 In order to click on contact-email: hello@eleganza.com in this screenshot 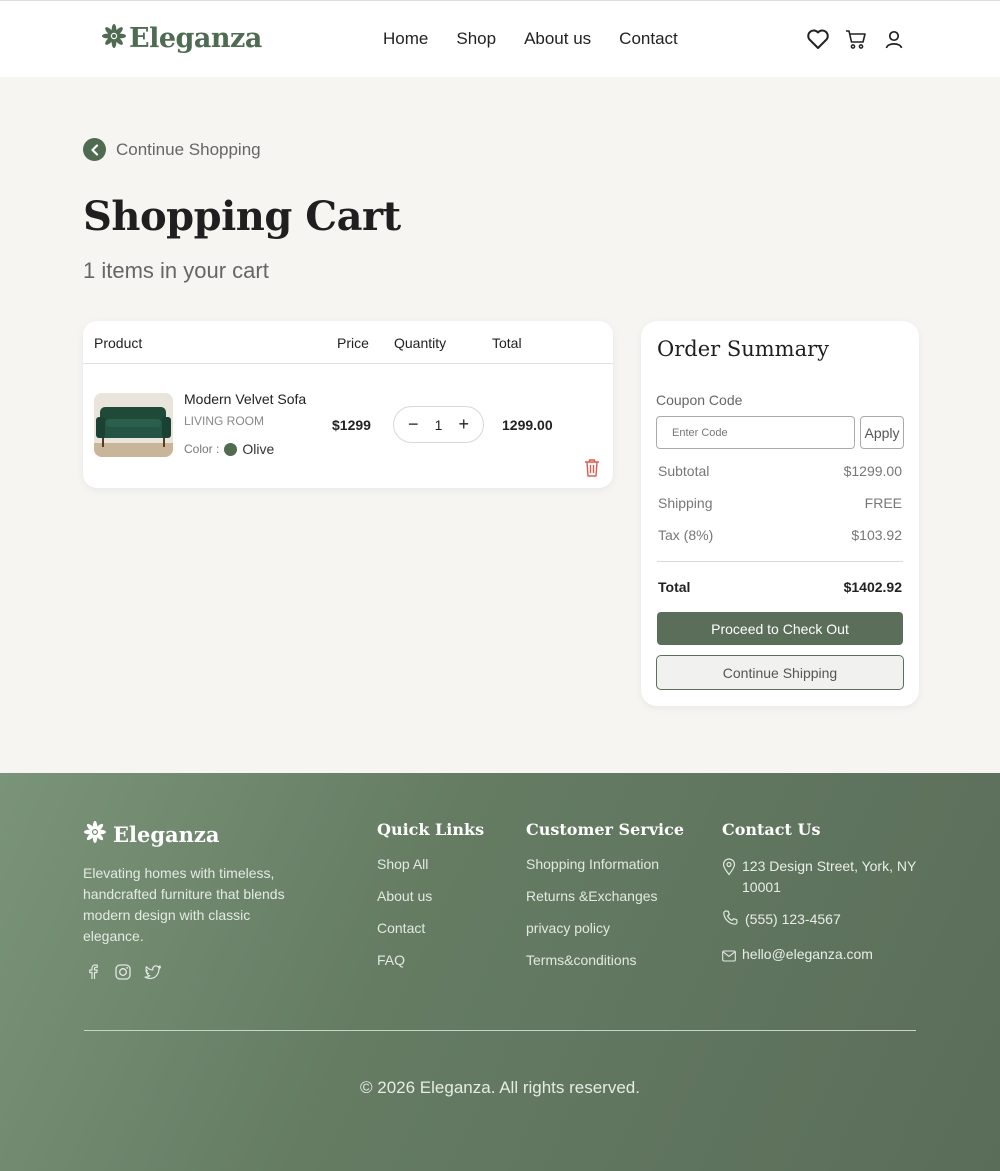, I will do `click(822, 956)`.